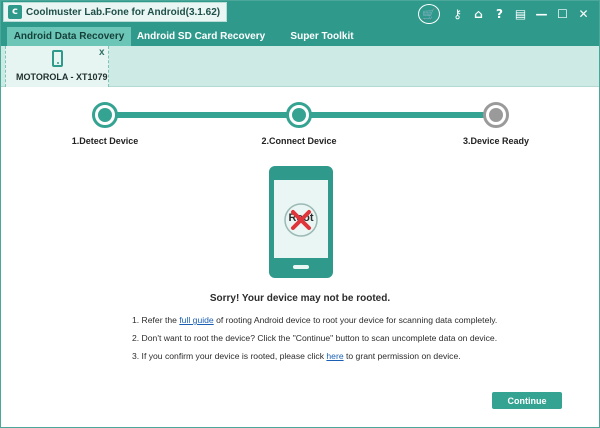 This screenshot has width=600, height=428. What do you see at coordinates (15, 12) in the screenshot?
I see `app-logo-icon: c` at bounding box center [15, 12].